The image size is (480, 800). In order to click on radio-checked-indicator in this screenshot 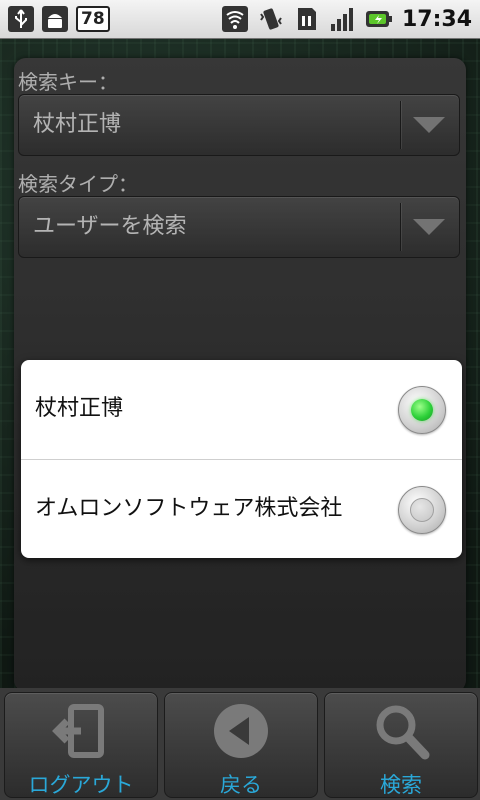, I will do `click(422, 410)`.